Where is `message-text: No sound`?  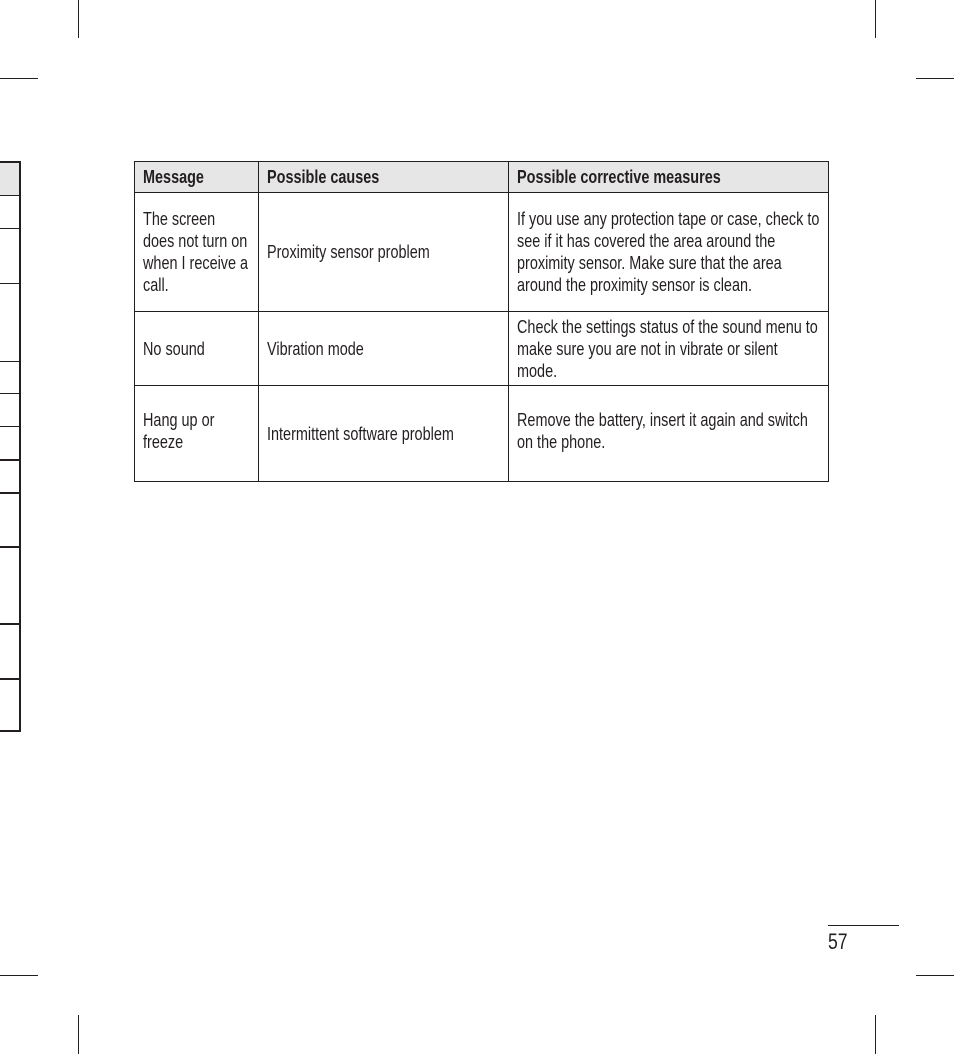 message-text: No sound is located at coordinates (174, 348).